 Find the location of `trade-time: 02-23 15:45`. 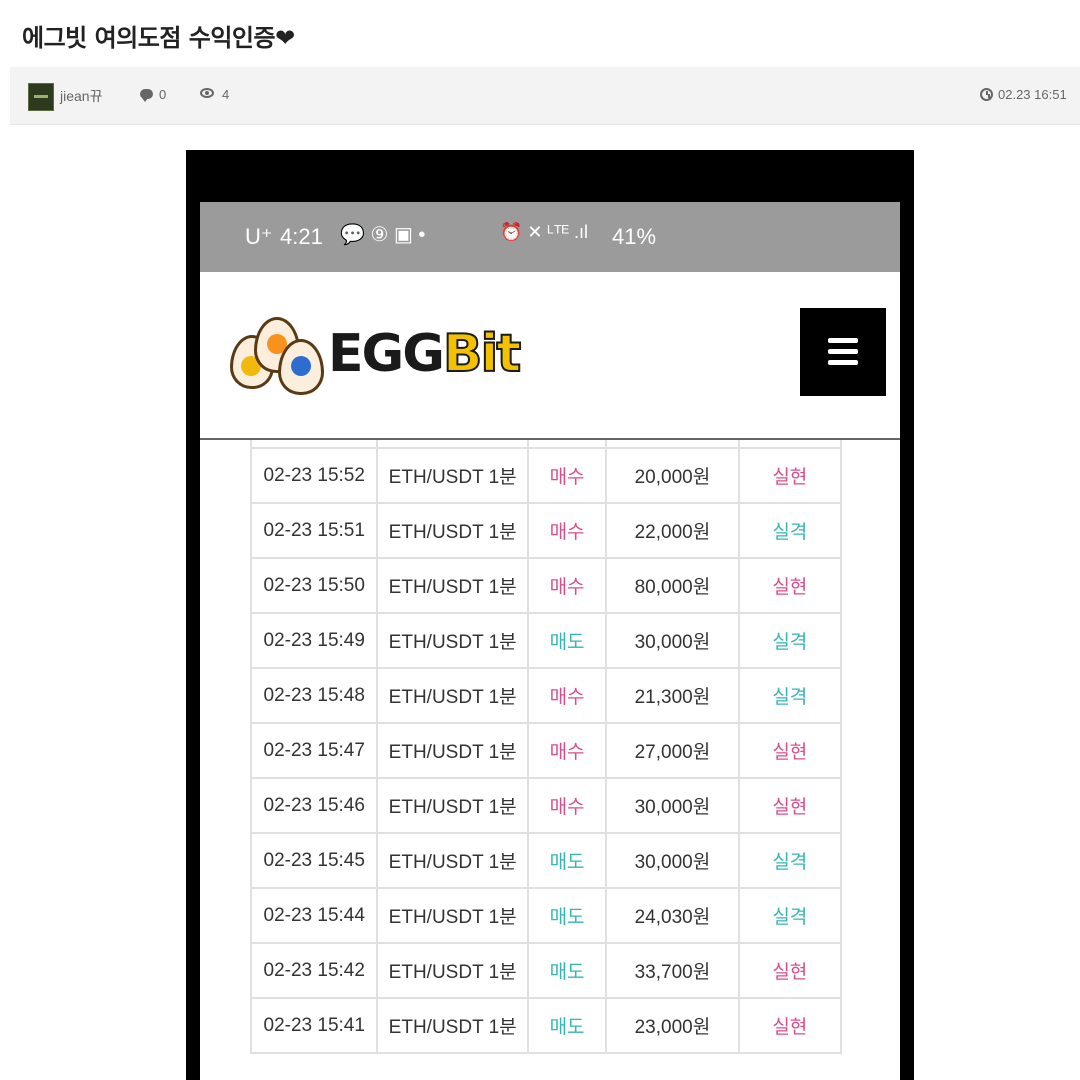

trade-time: 02-23 15:45 is located at coordinates (314, 860).